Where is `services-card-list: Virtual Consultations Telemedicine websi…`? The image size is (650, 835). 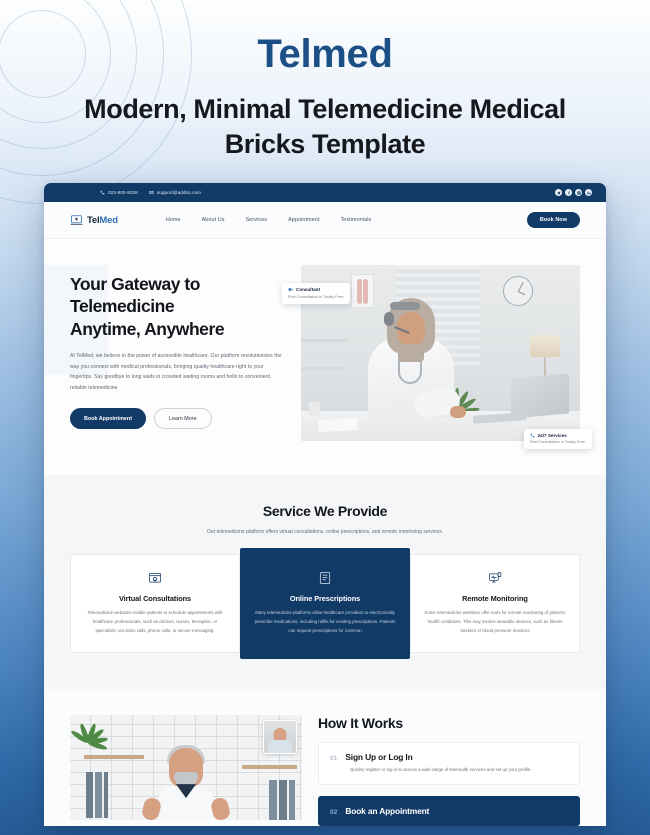 services-card-list: Virtual Consultations Telemedicine websi… is located at coordinates (325, 604).